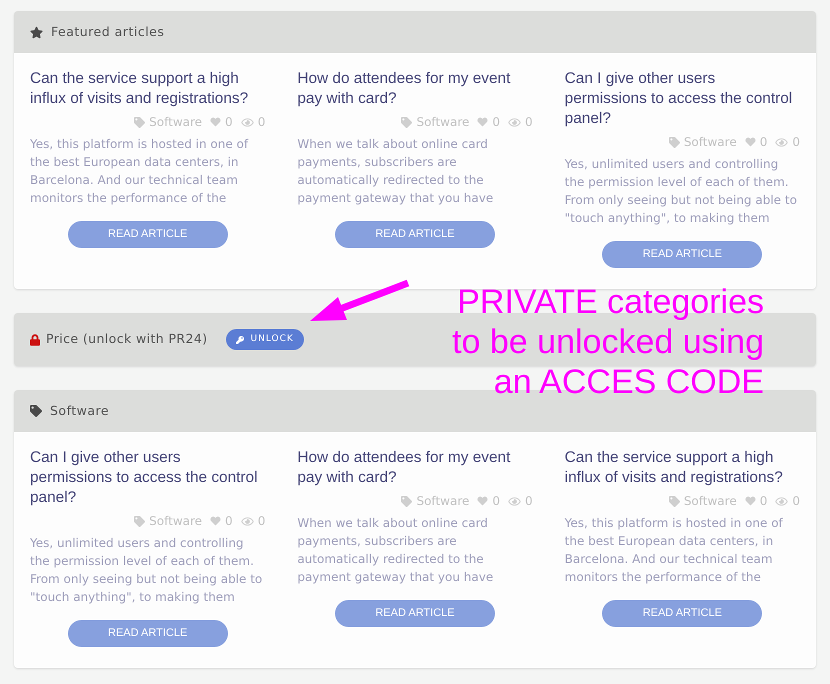  Describe the element at coordinates (80, 411) in the screenshot. I see `section-title: Software` at that location.